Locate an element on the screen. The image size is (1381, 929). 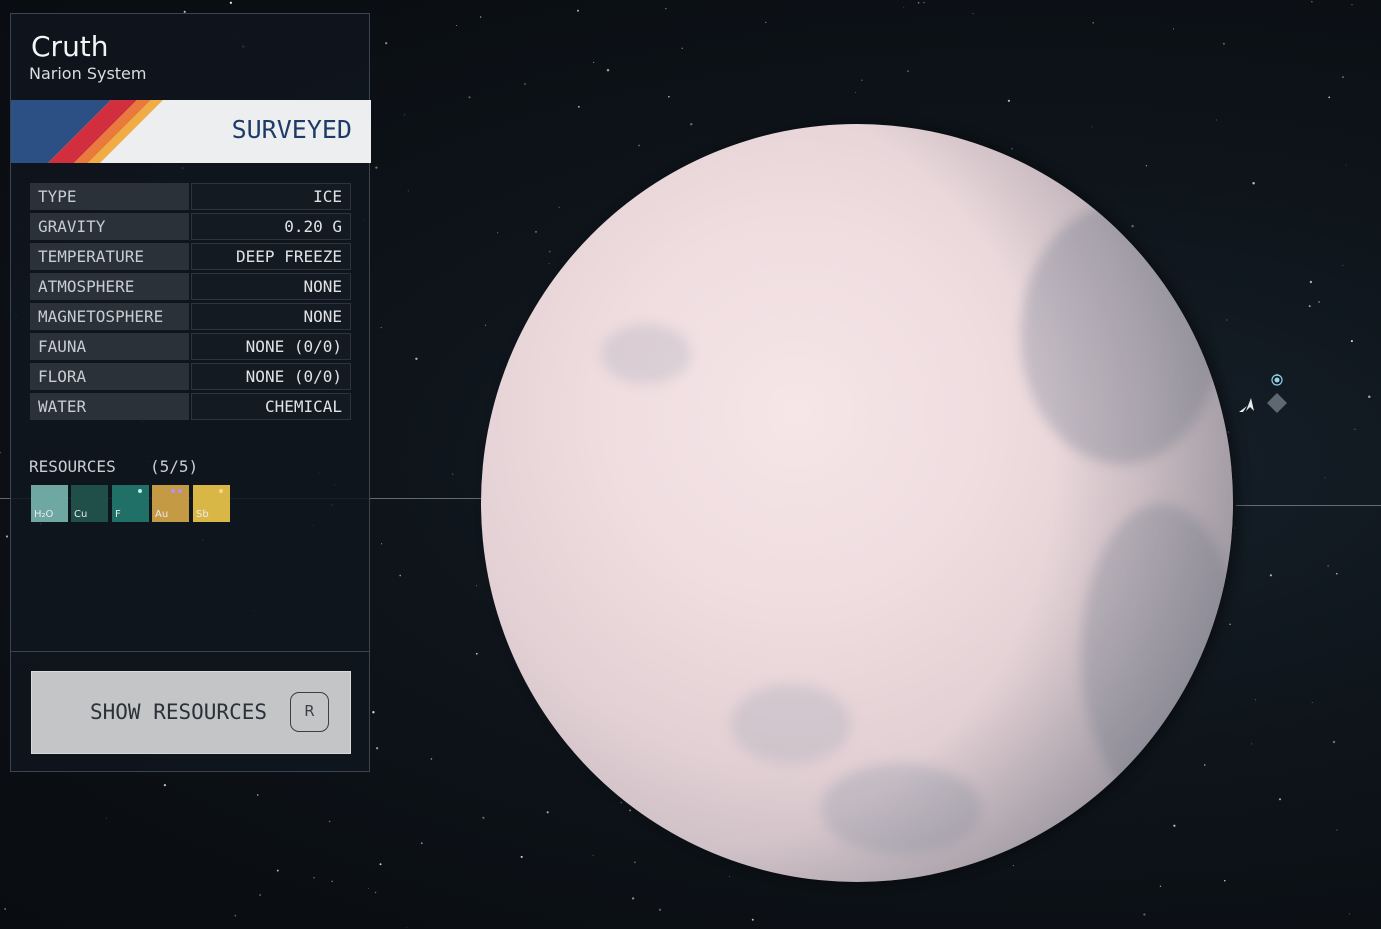
stat-row-flora: FLORA NONE (0/0) is located at coordinates (190, 376).